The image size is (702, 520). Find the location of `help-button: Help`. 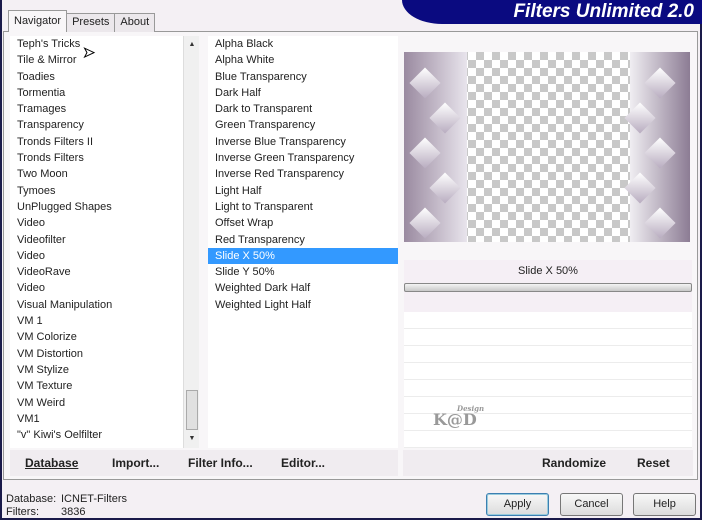

help-button: Help is located at coordinates (664, 504).